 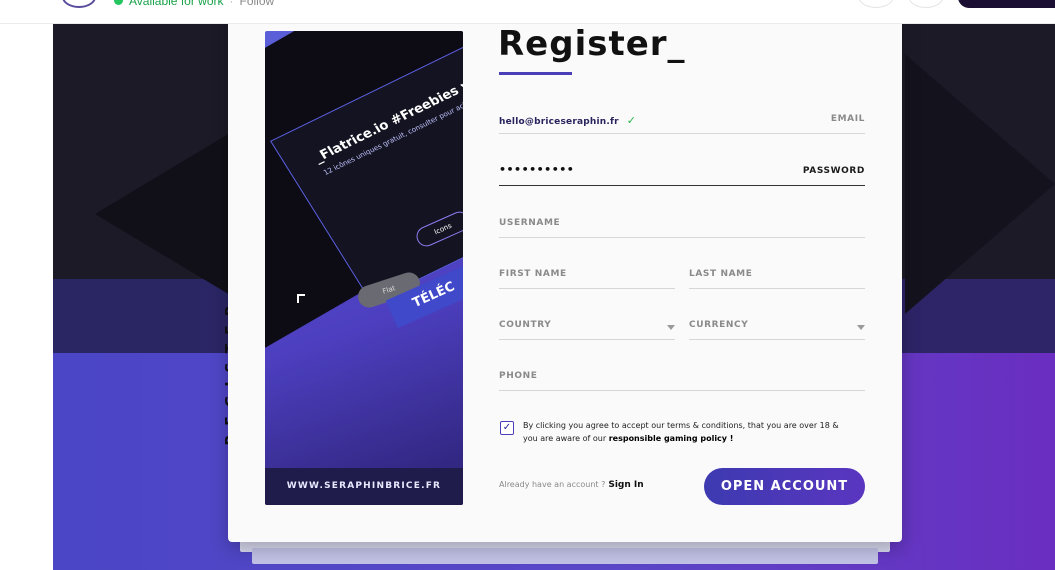 I want to click on phone-field: PHONE, so click(x=682, y=379).